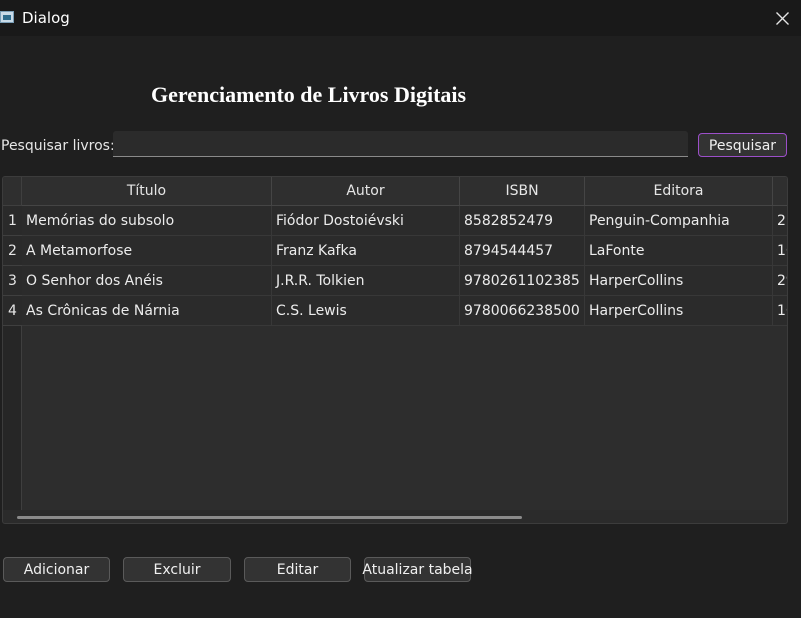  I want to click on cell-isbn: 8794544457, so click(522, 251).